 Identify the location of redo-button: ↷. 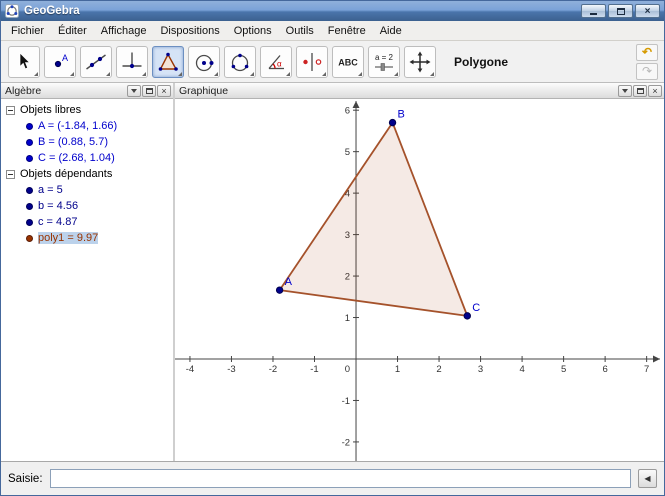
(647, 71).